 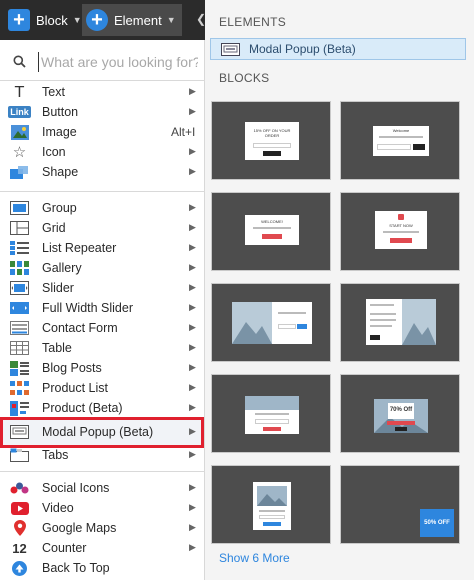 I want to click on menu-item-modal-popup: Modal Popup (Beta) ▶, so click(x=102, y=432).